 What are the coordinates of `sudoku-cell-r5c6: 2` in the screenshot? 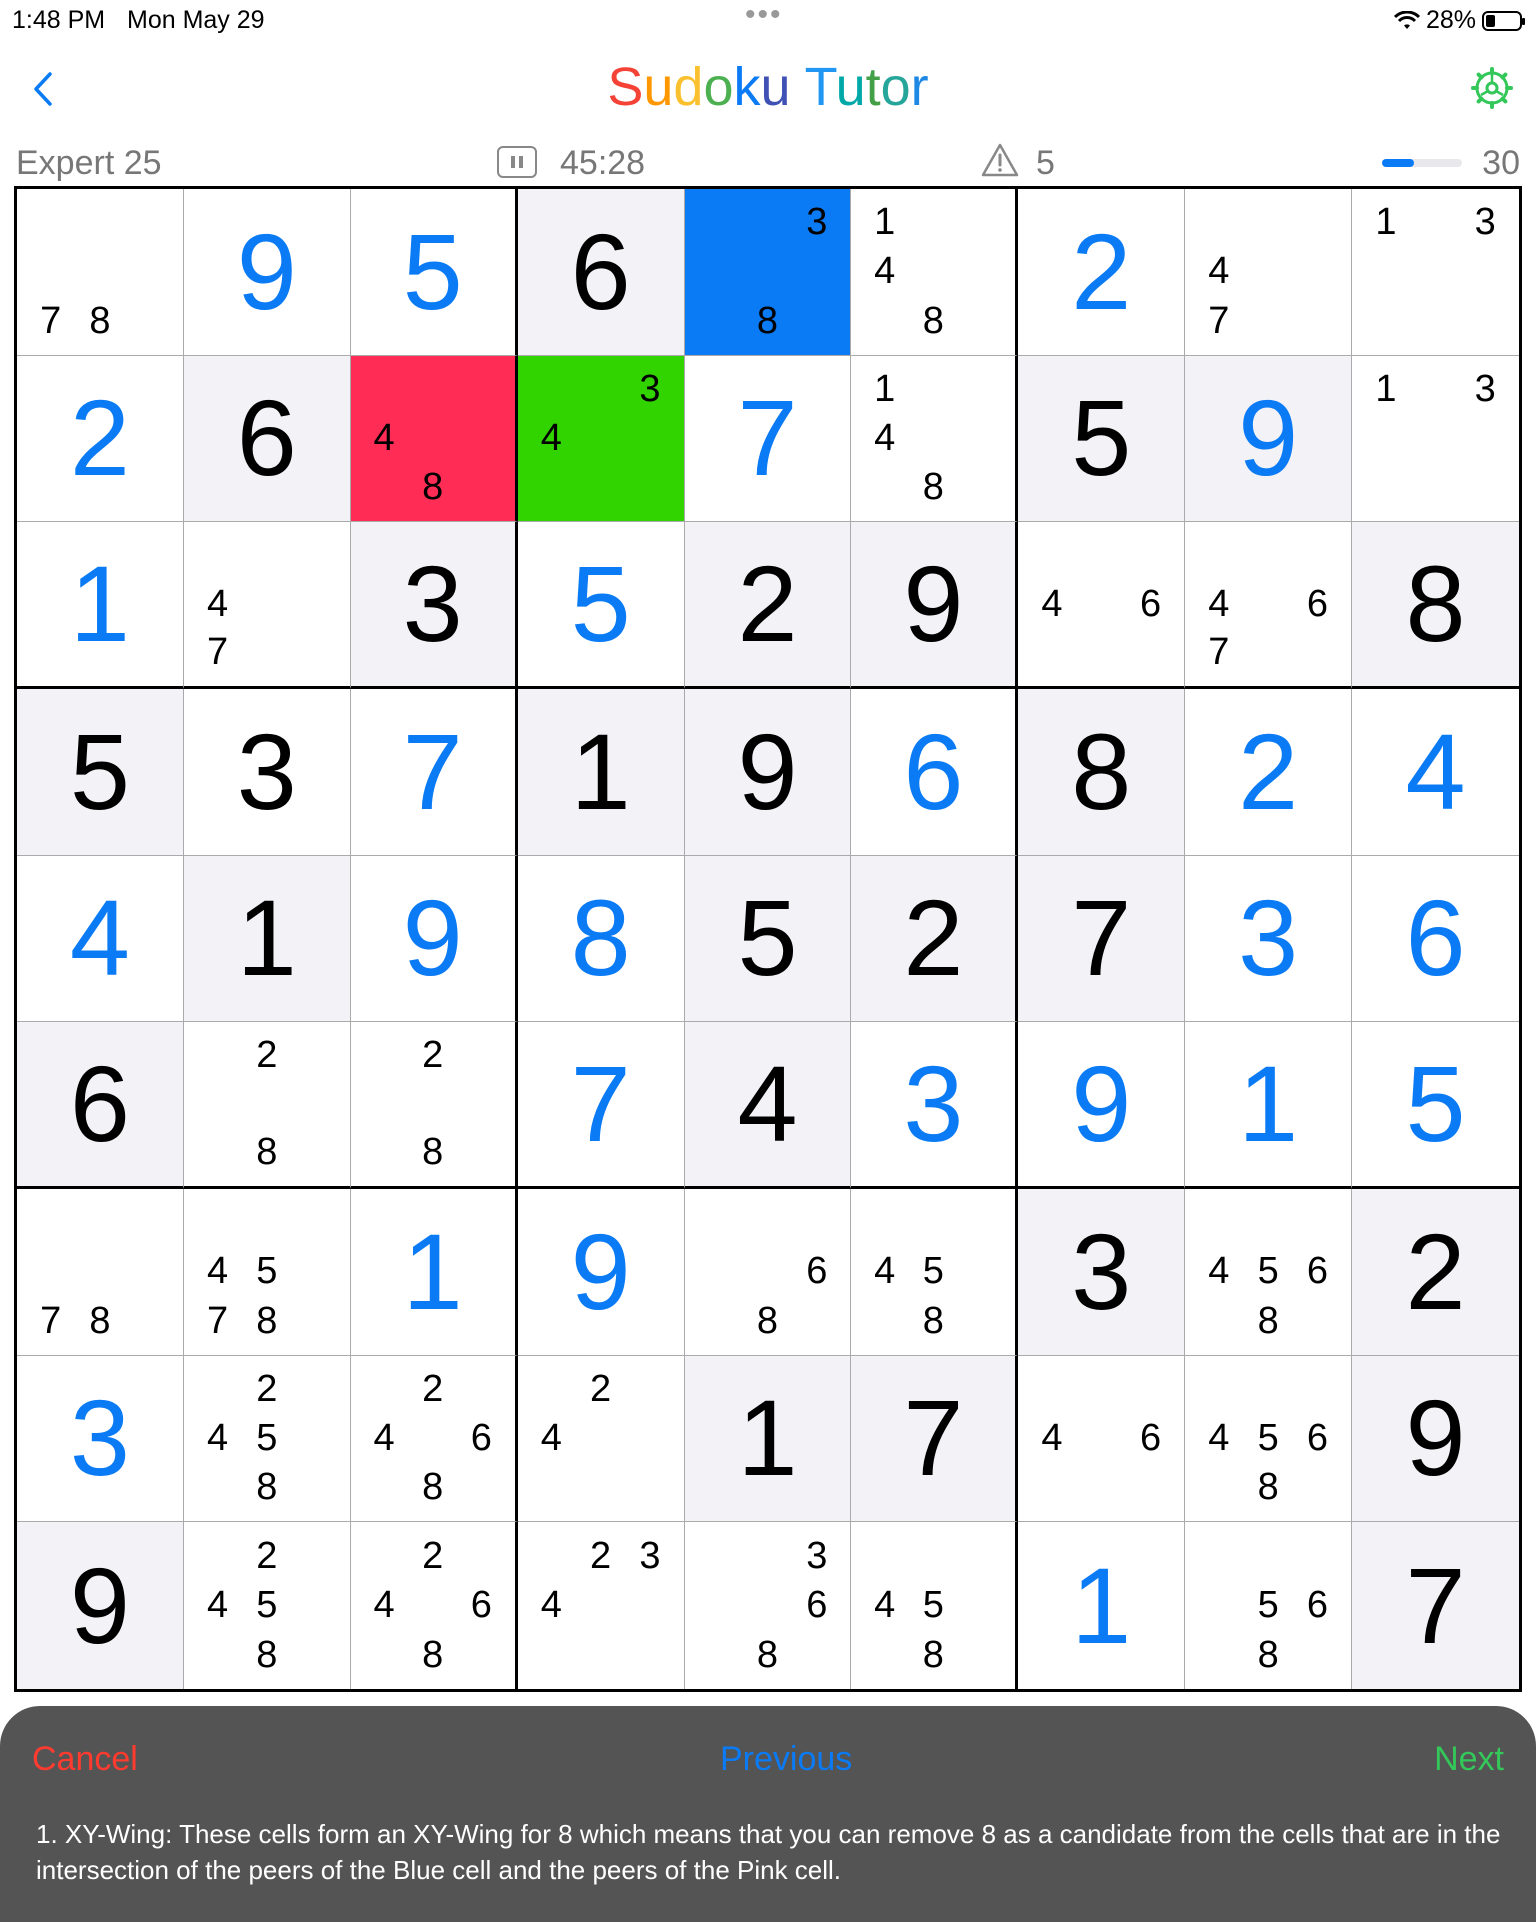 It's located at (935, 939).